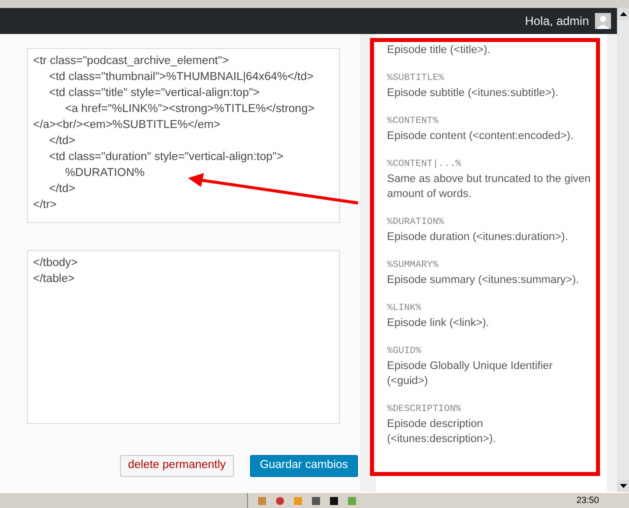 This screenshot has height=508, width=629. I want to click on delete-button: delete permanently, so click(177, 466).